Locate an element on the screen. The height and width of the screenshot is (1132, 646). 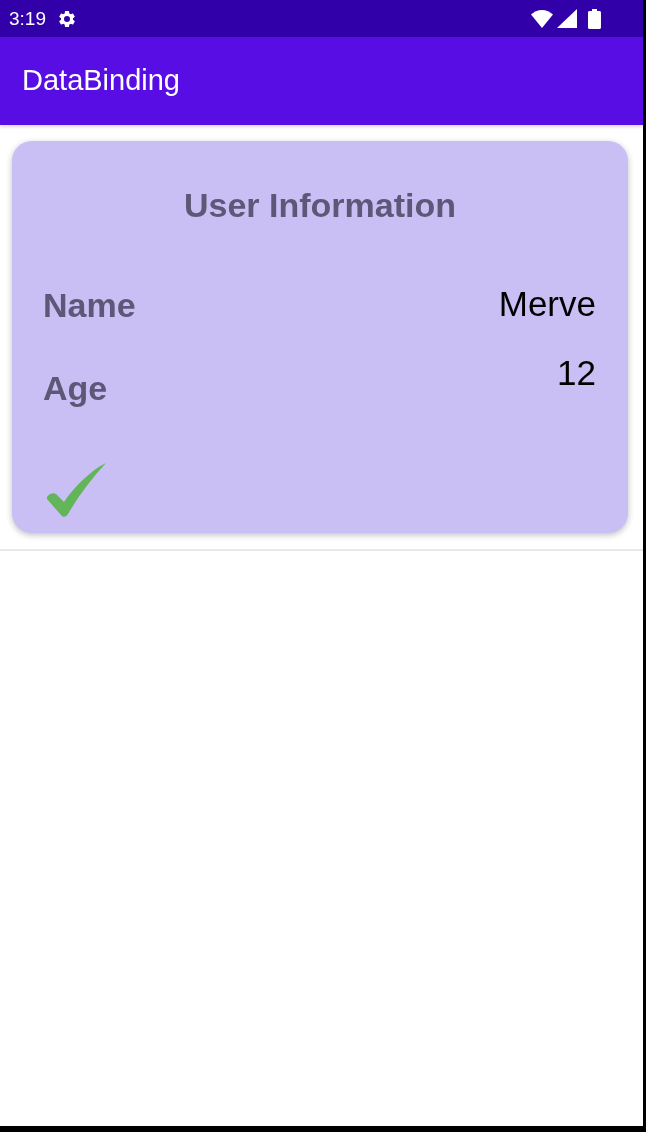
settings-icon is located at coordinates (67, 18).